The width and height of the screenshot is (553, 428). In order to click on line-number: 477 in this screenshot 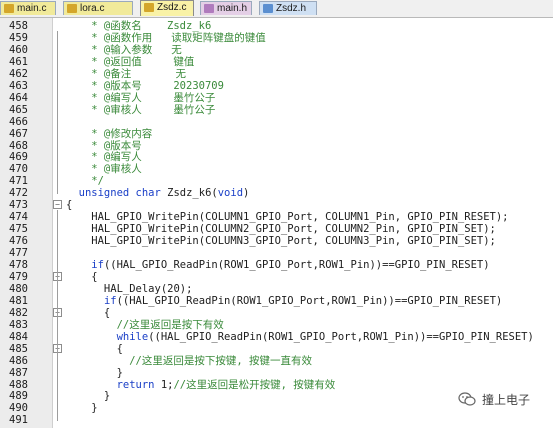, I will do `click(18, 253)`.